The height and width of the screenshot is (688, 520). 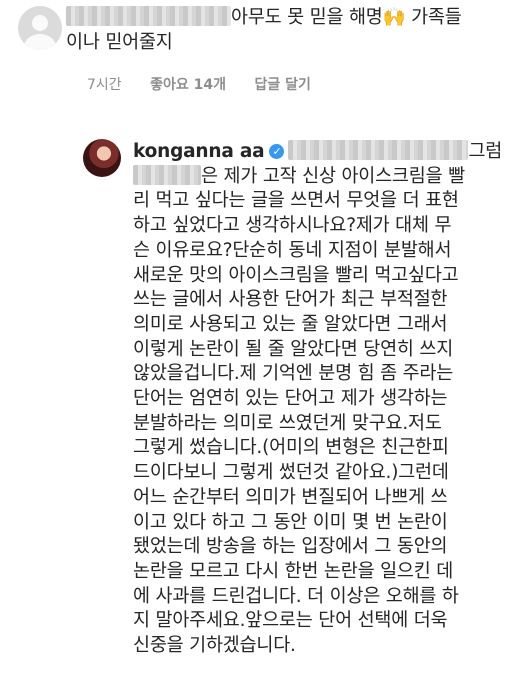 I want to click on likes-count: 좋아요 14개, so click(x=188, y=85).